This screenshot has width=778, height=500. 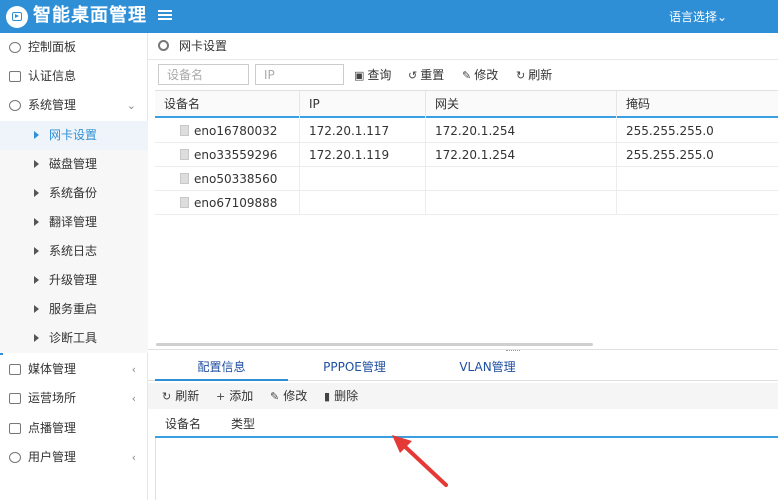 What do you see at coordinates (52, 398) in the screenshot?
I see `sidebar-item-label: 运营场所` at bounding box center [52, 398].